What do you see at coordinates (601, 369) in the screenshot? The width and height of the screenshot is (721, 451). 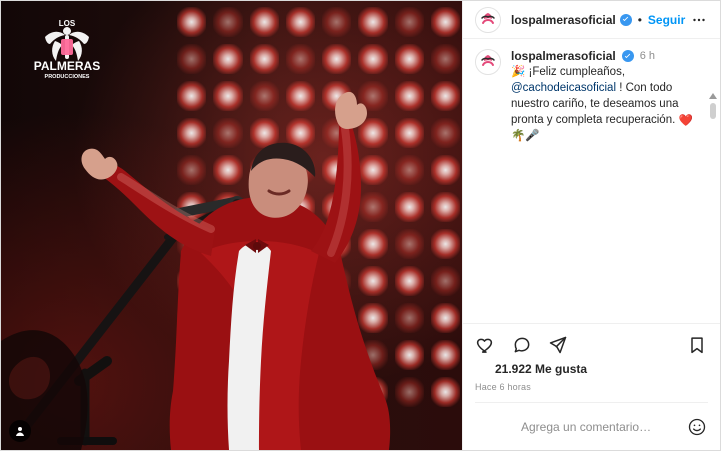 I see `likes-count: 21.922 Me gusta` at bounding box center [601, 369].